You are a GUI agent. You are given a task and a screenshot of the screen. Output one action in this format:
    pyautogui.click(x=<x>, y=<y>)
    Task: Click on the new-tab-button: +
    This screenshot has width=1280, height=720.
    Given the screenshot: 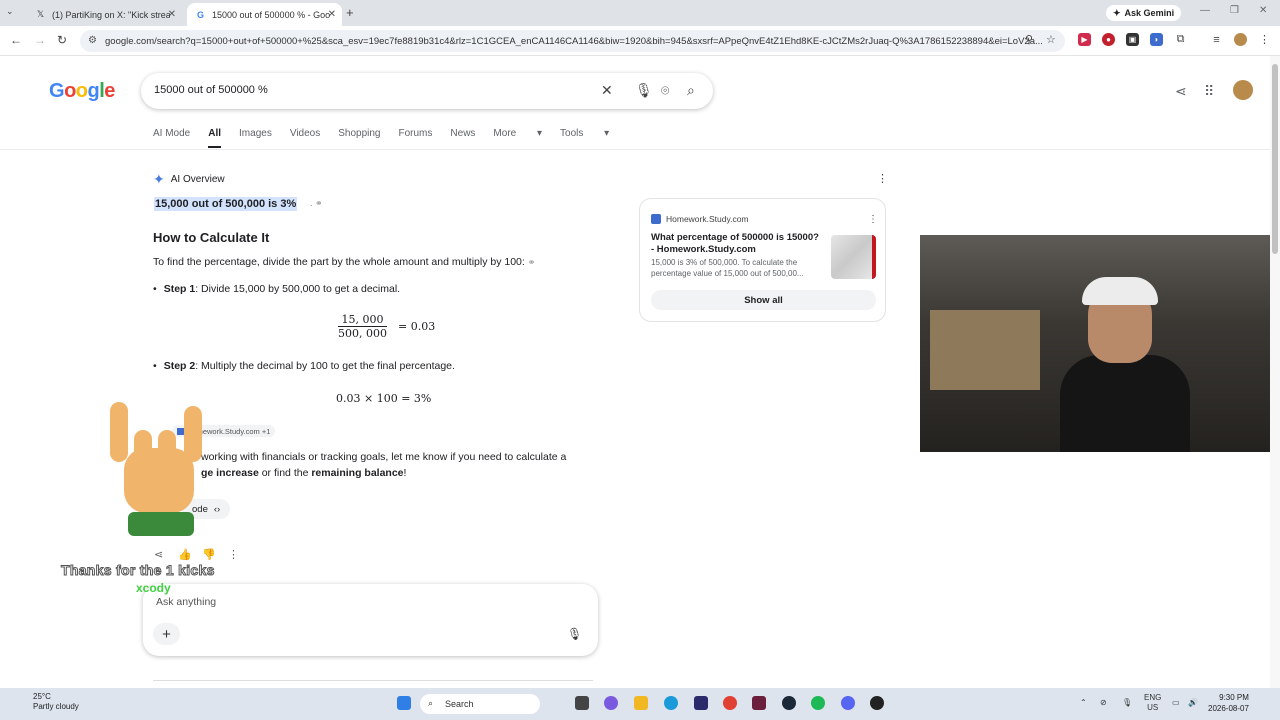 What is the action you would take?
    pyautogui.click(x=350, y=12)
    